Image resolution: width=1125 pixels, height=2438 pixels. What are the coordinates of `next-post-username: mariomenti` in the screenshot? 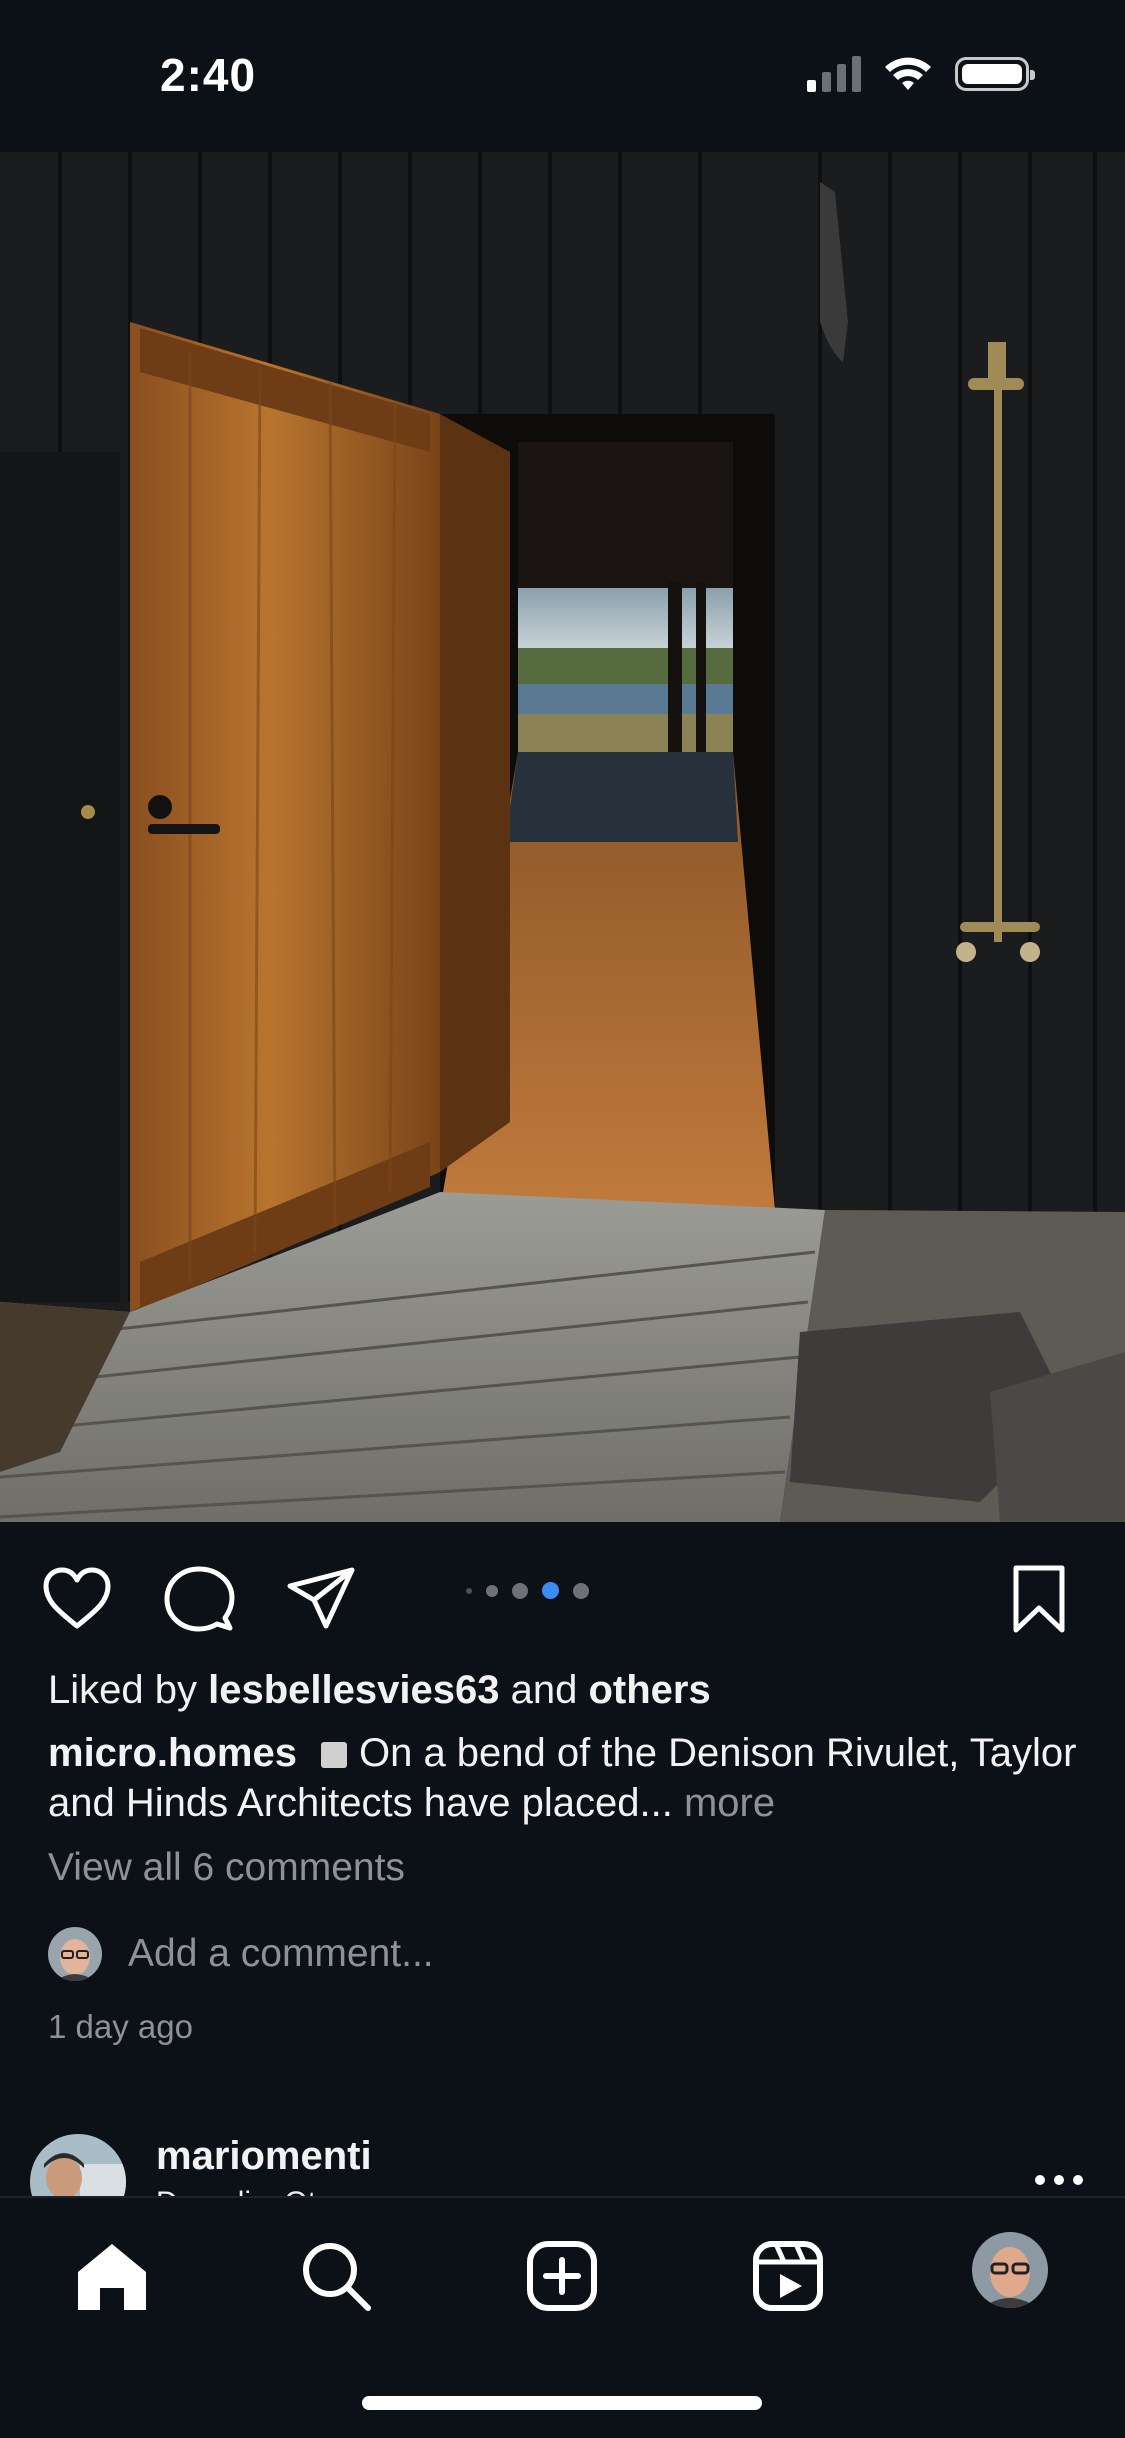 It's located at (264, 2156).